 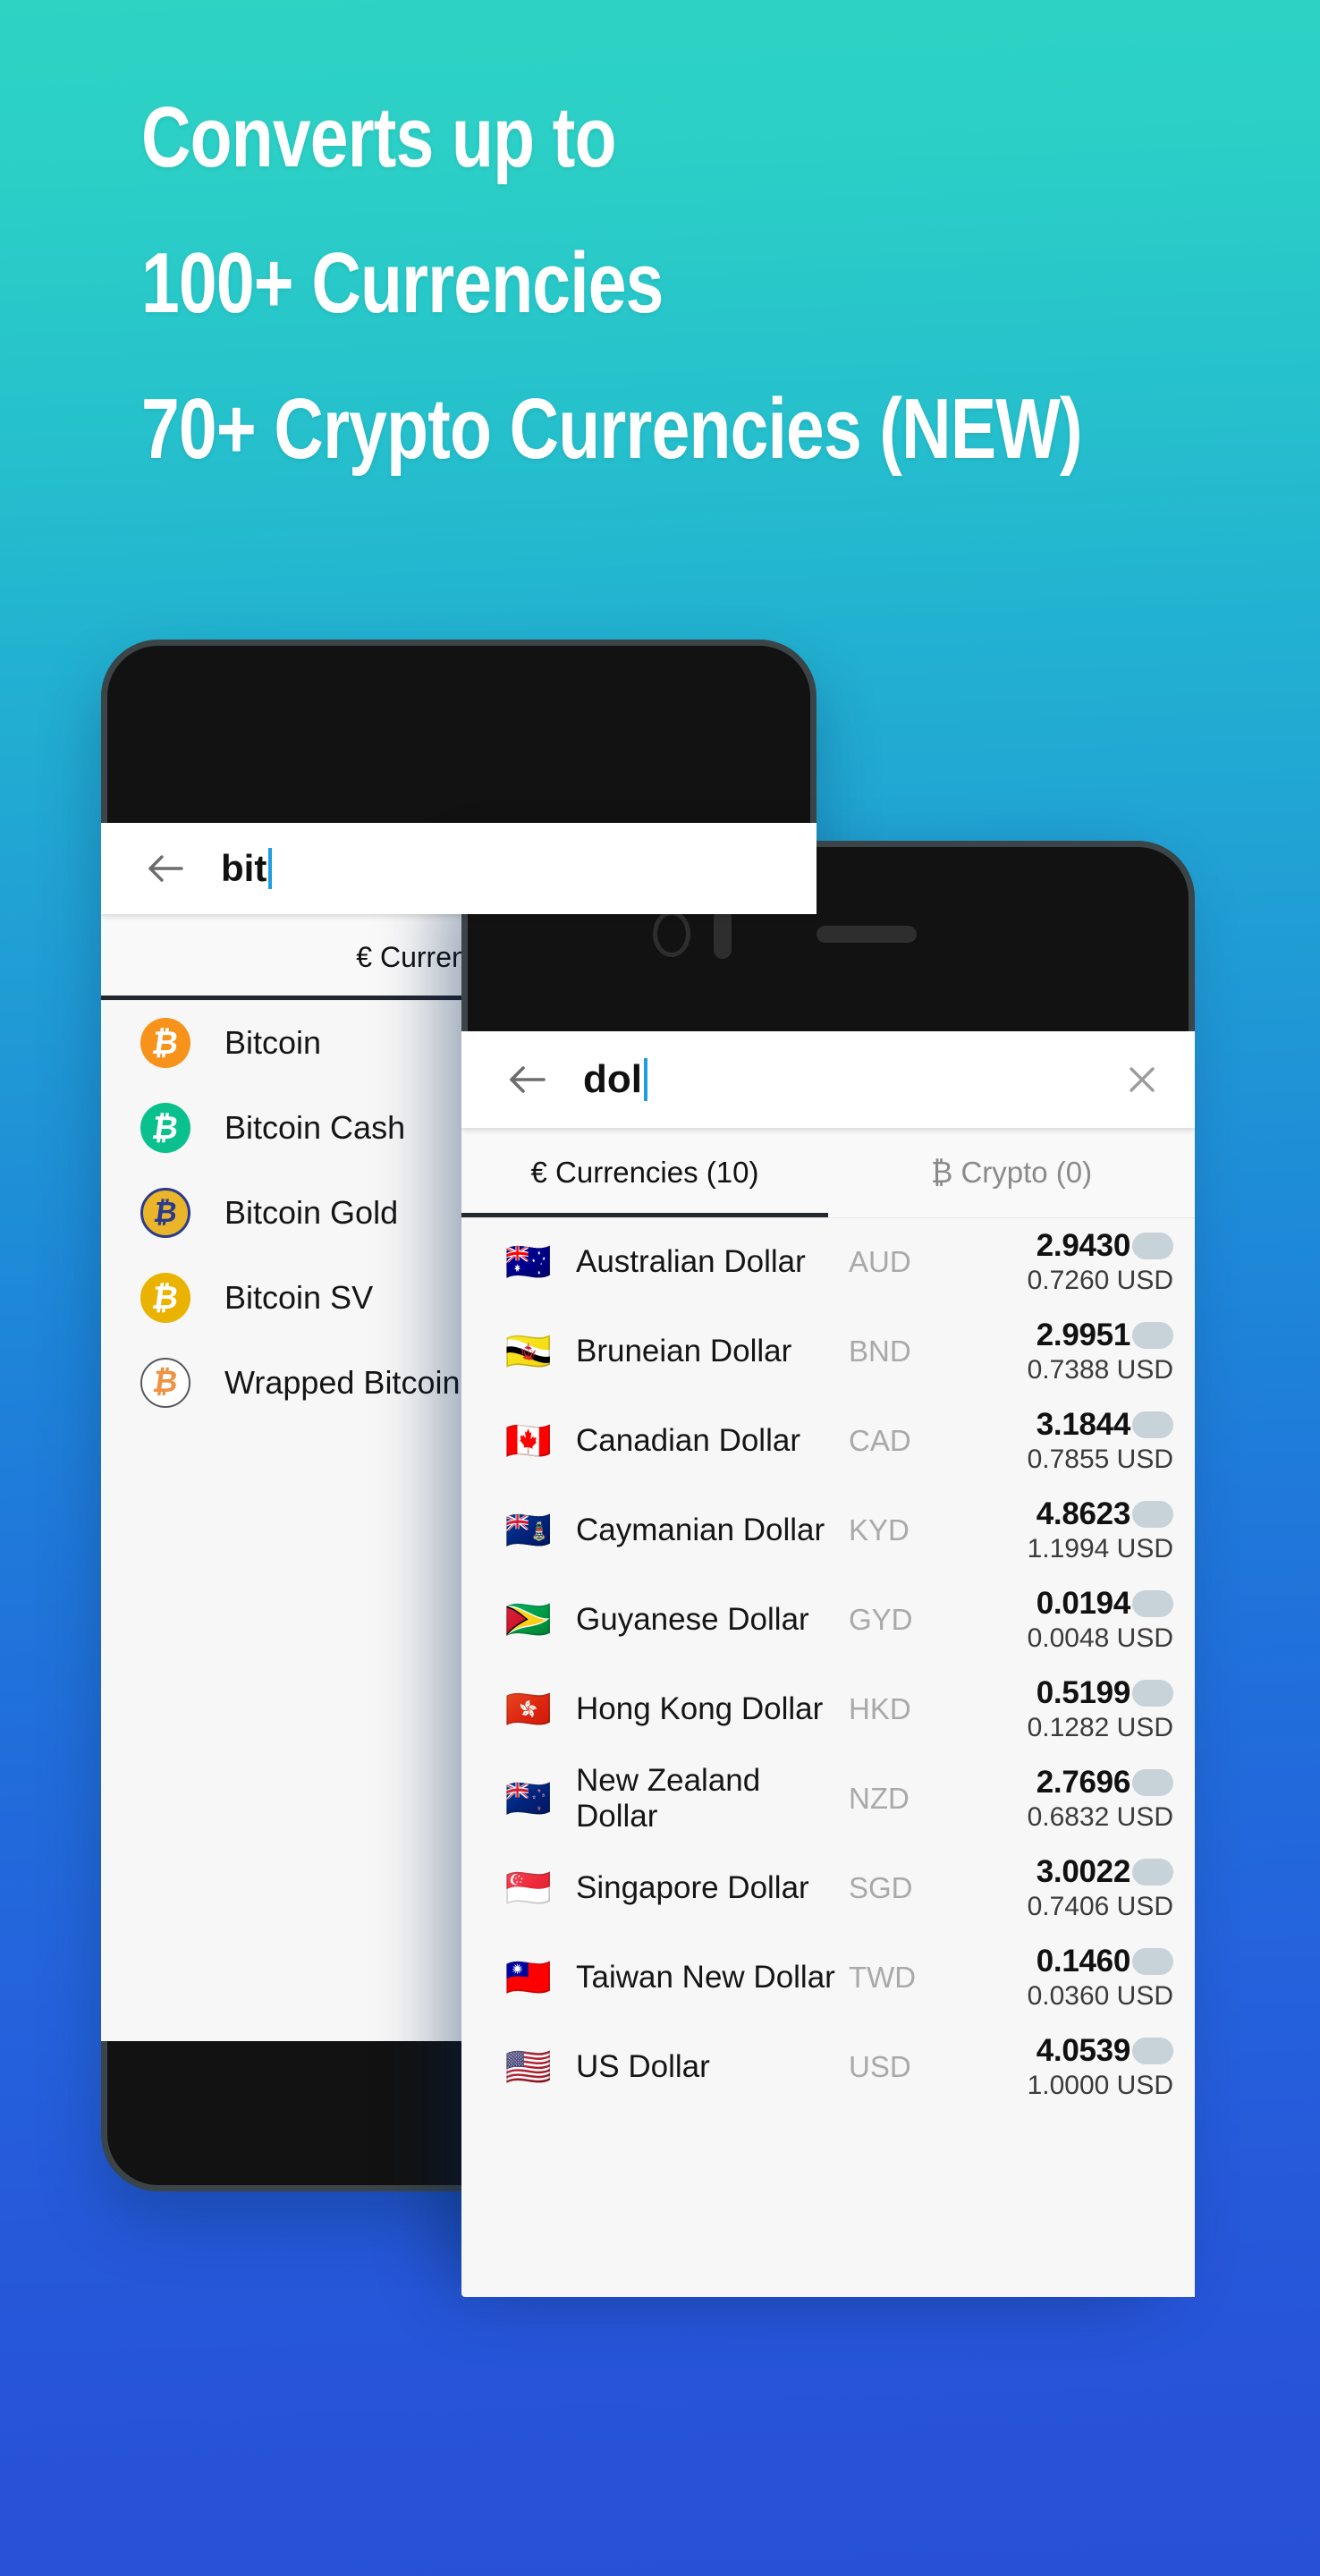 I want to click on bitcoin-gold-icon: ₿, so click(x=165, y=1212).